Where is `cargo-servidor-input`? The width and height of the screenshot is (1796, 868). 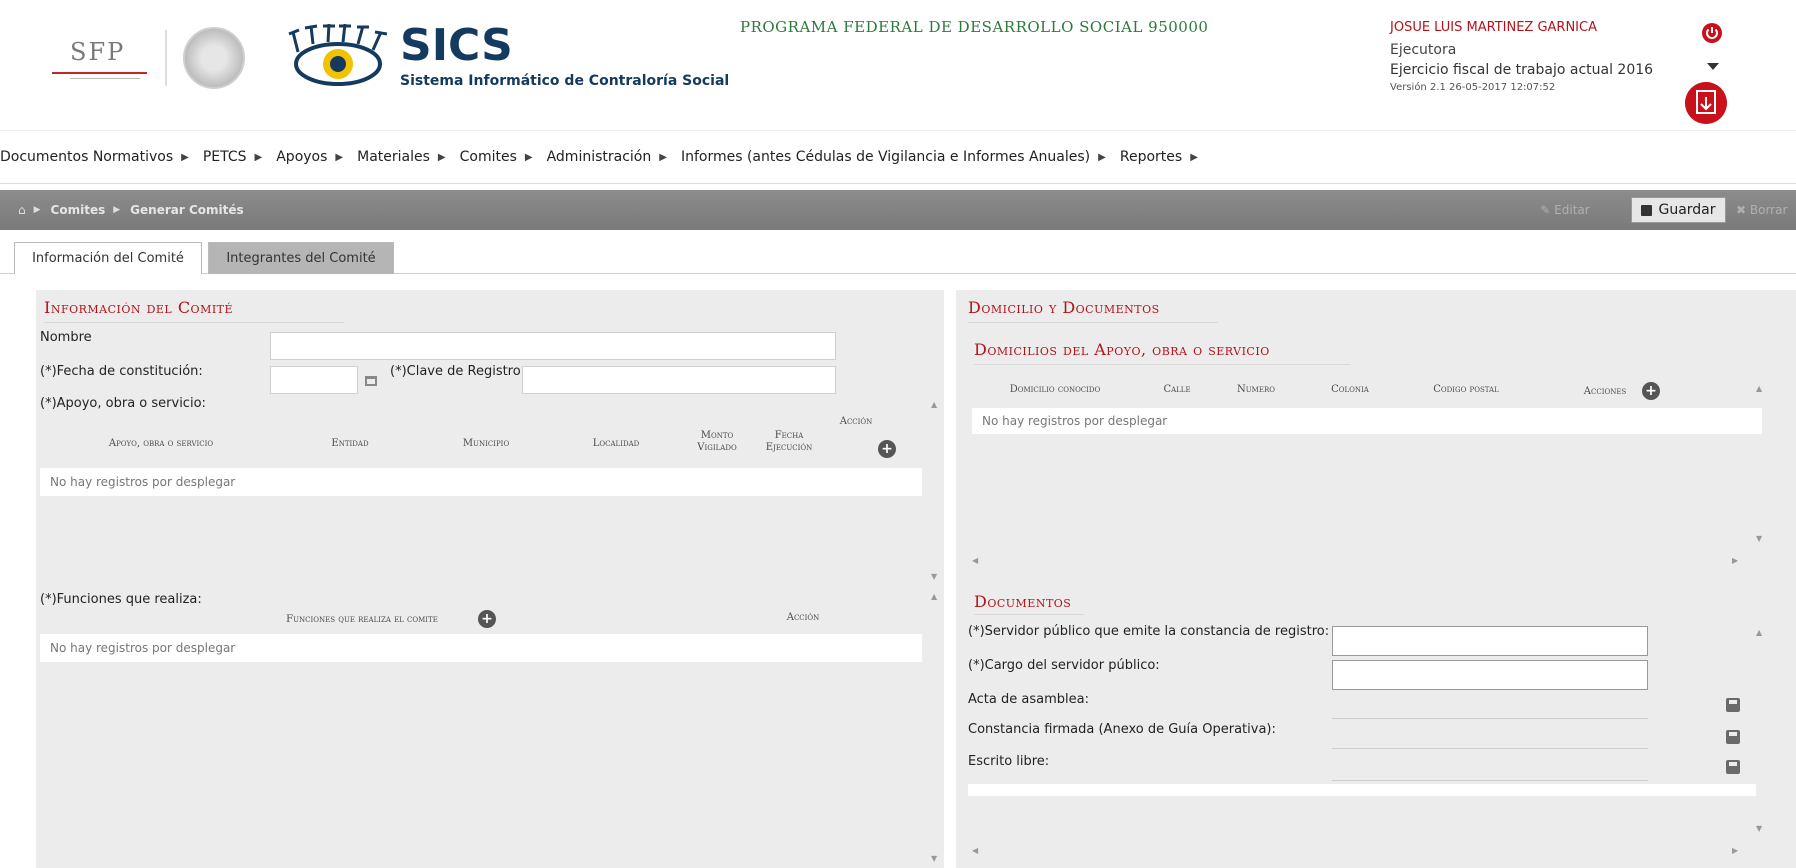 cargo-servidor-input is located at coordinates (1490, 675).